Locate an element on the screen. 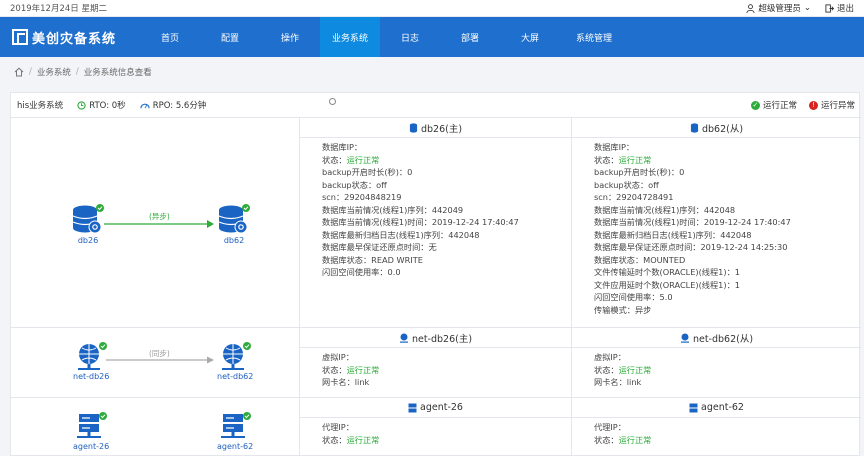 The height and width of the screenshot is (456, 864). detail-key: 传输模式： is located at coordinates (614, 309).